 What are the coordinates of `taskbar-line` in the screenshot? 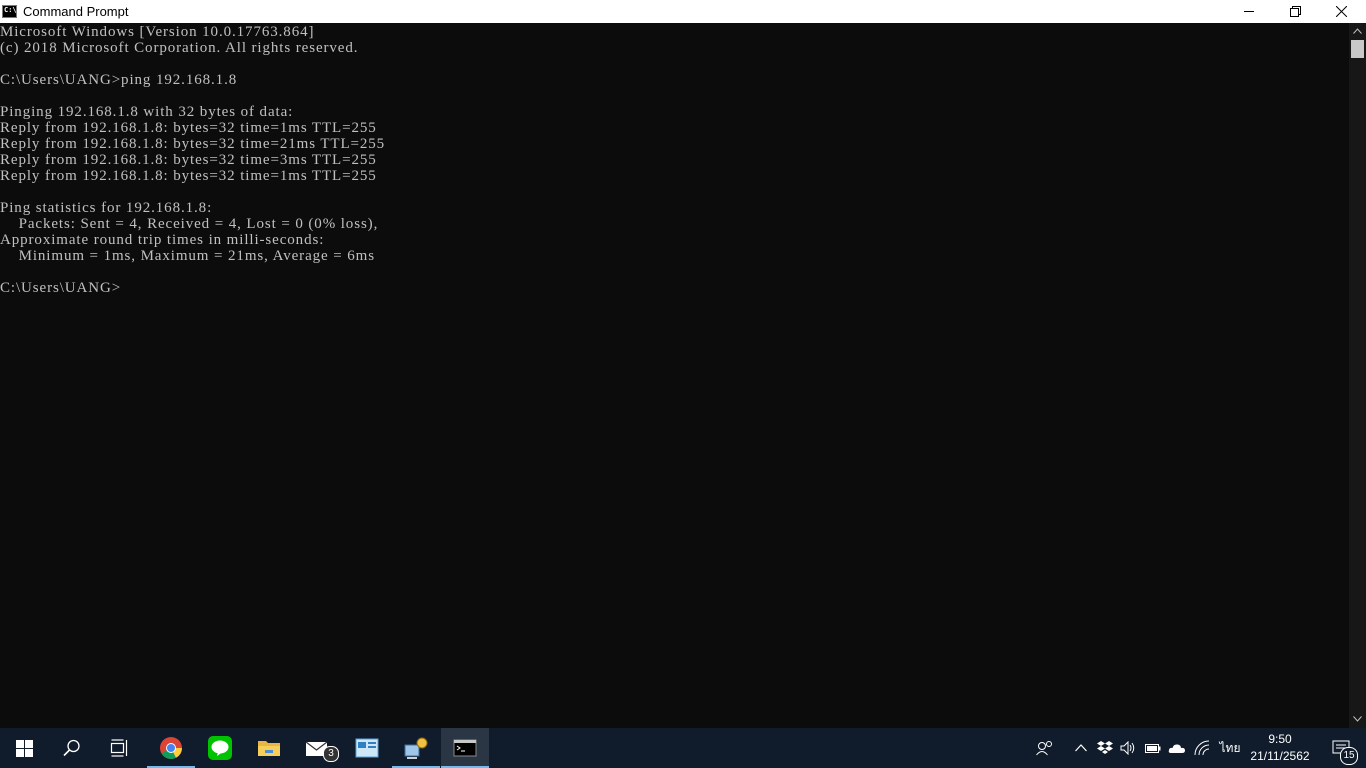 It's located at (220, 748).